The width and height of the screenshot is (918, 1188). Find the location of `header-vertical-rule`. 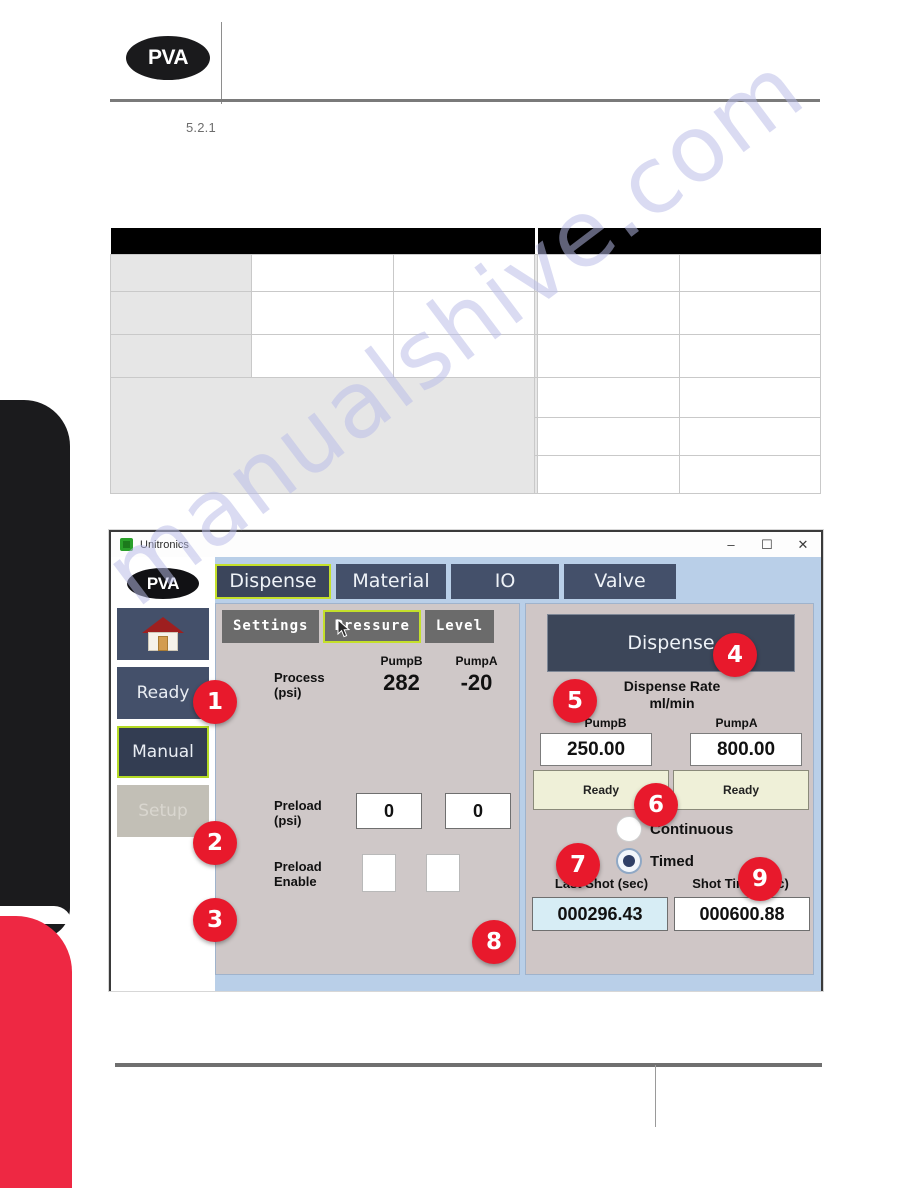

header-vertical-rule is located at coordinates (221, 63).